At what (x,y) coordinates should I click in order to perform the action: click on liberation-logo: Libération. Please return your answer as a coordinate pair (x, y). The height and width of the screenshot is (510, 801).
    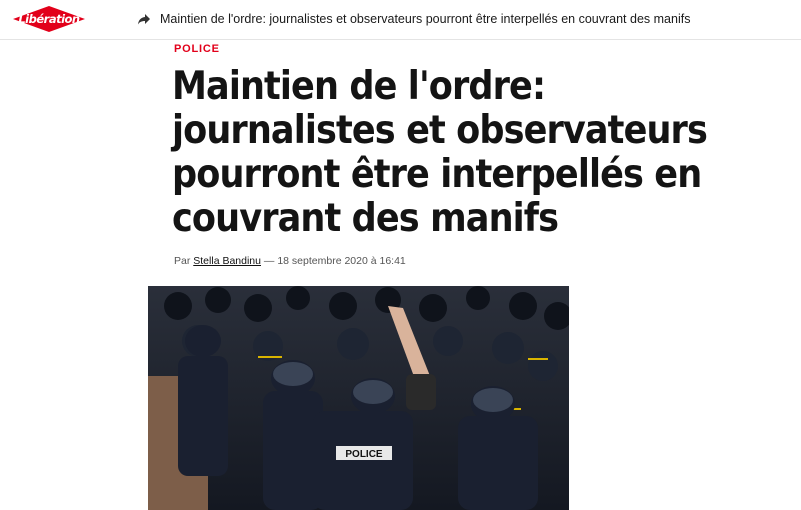
    Looking at the image, I should click on (49, 19).